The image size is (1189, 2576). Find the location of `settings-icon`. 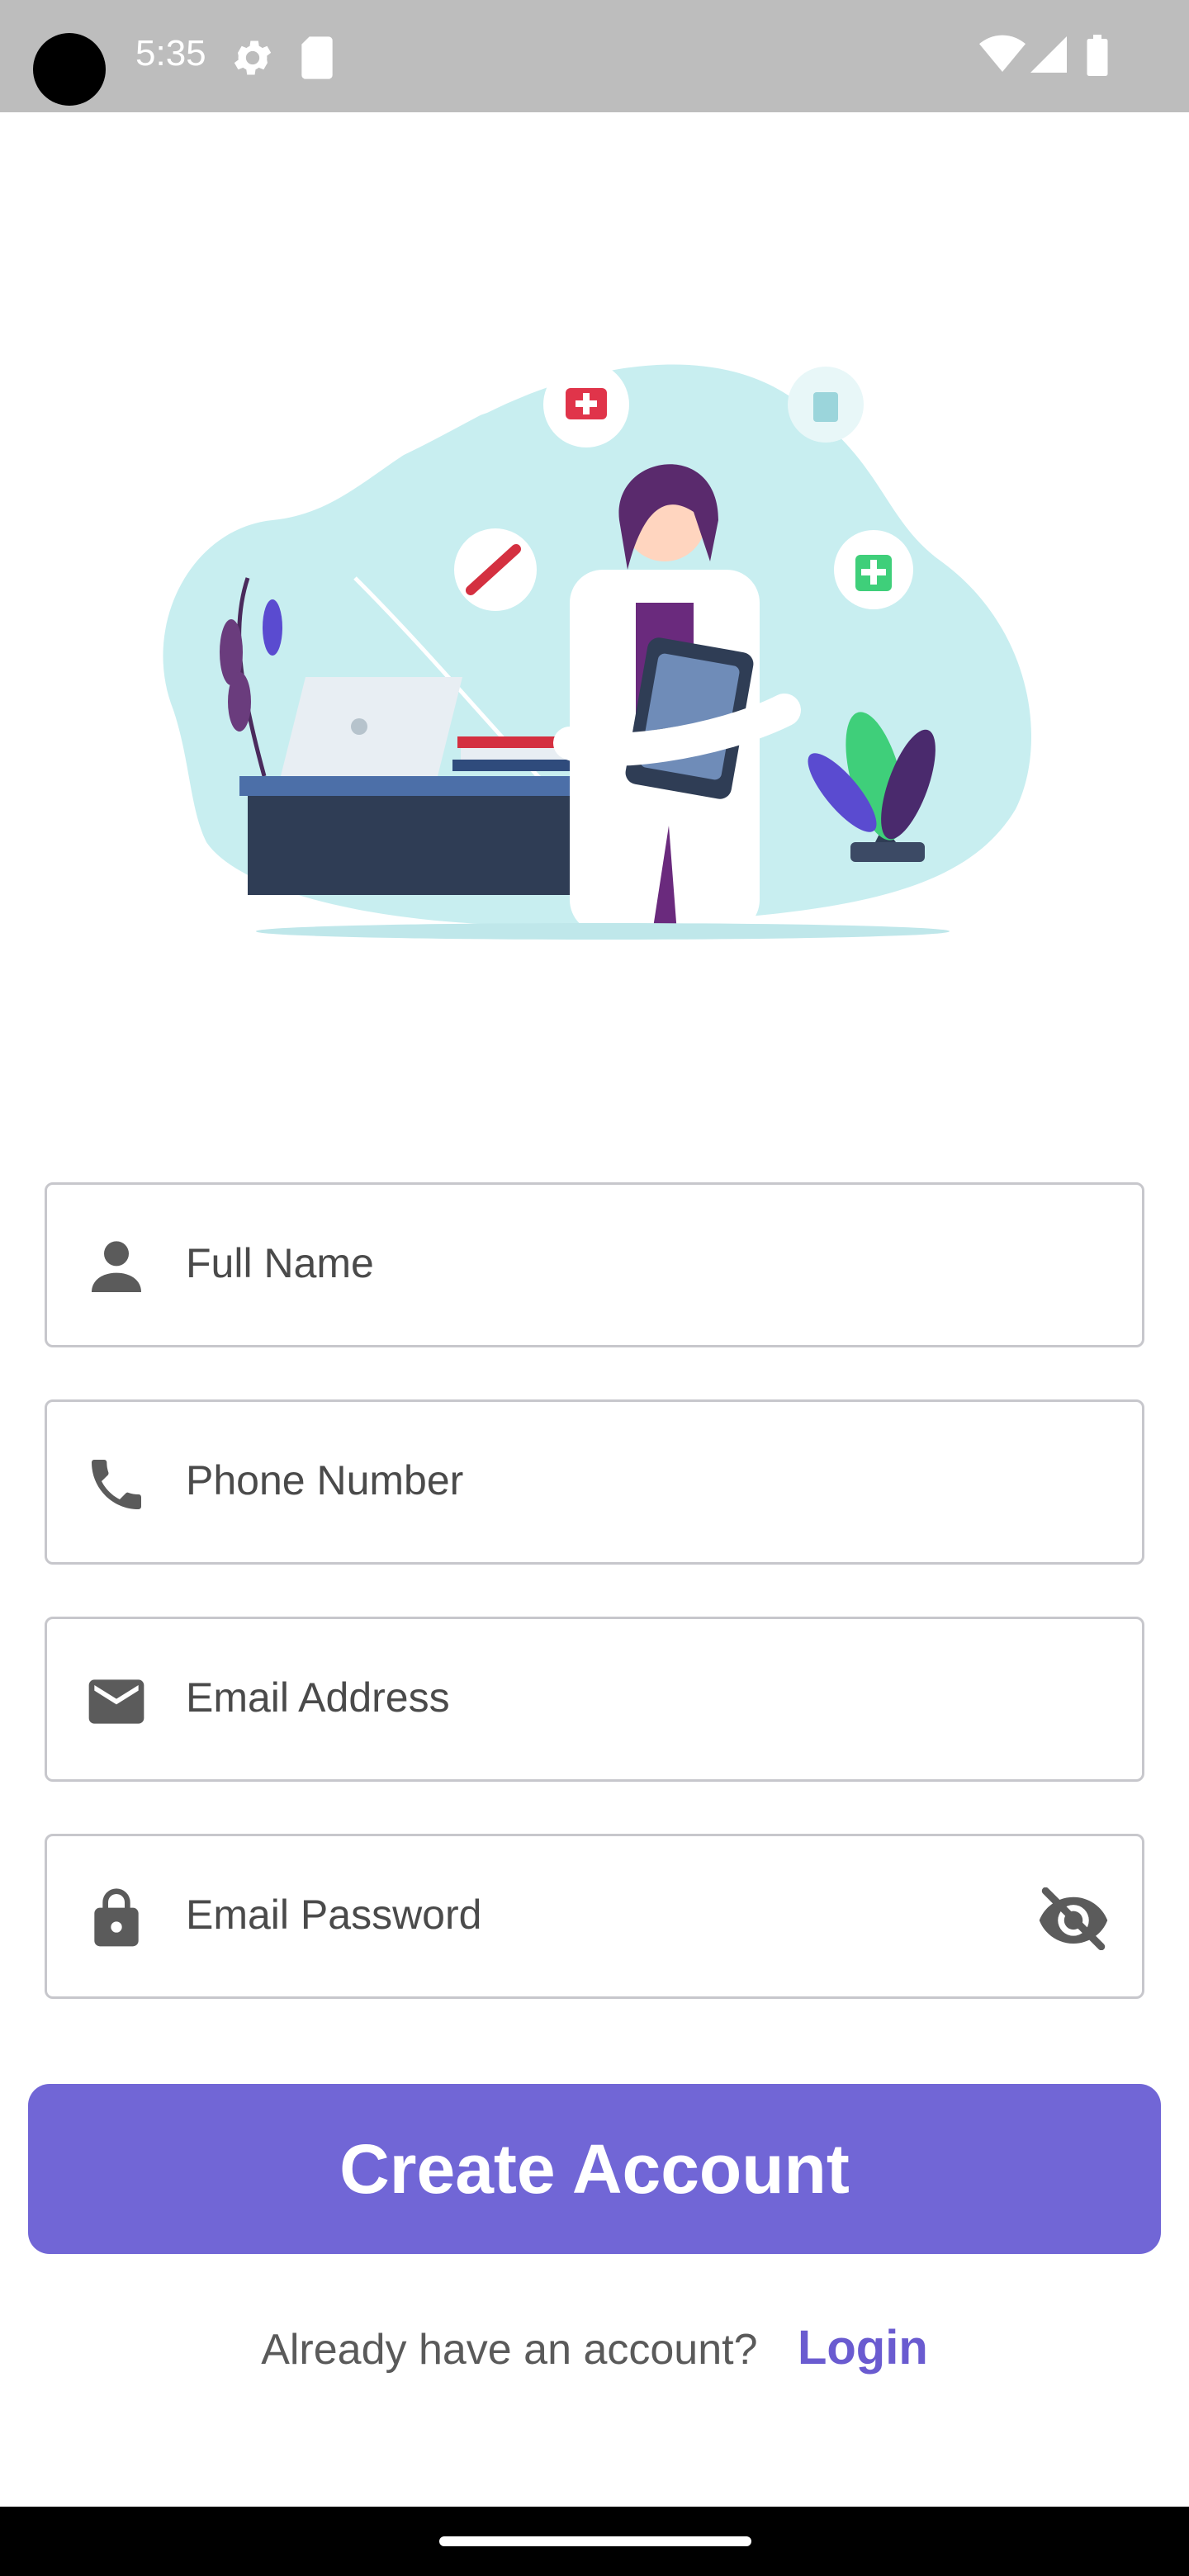

settings-icon is located at coordinates (253, 57).